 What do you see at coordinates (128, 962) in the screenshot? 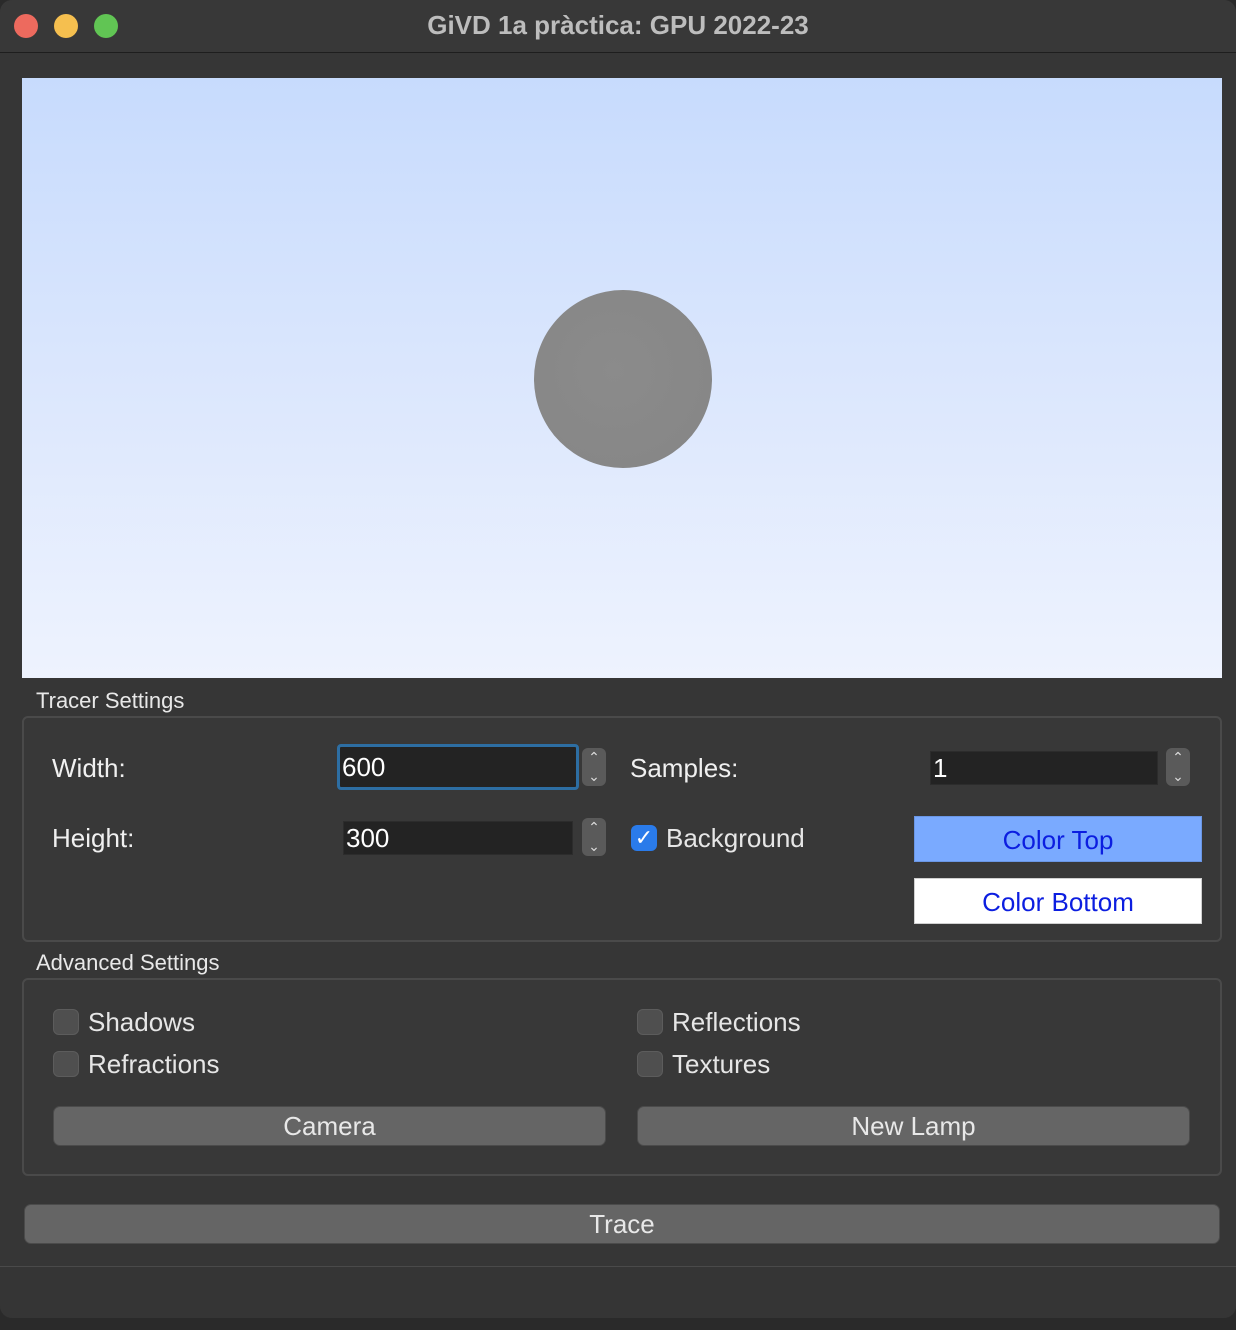
I see `advanced-settings-label: Advanced Settings` at bounding box center [128, 962].